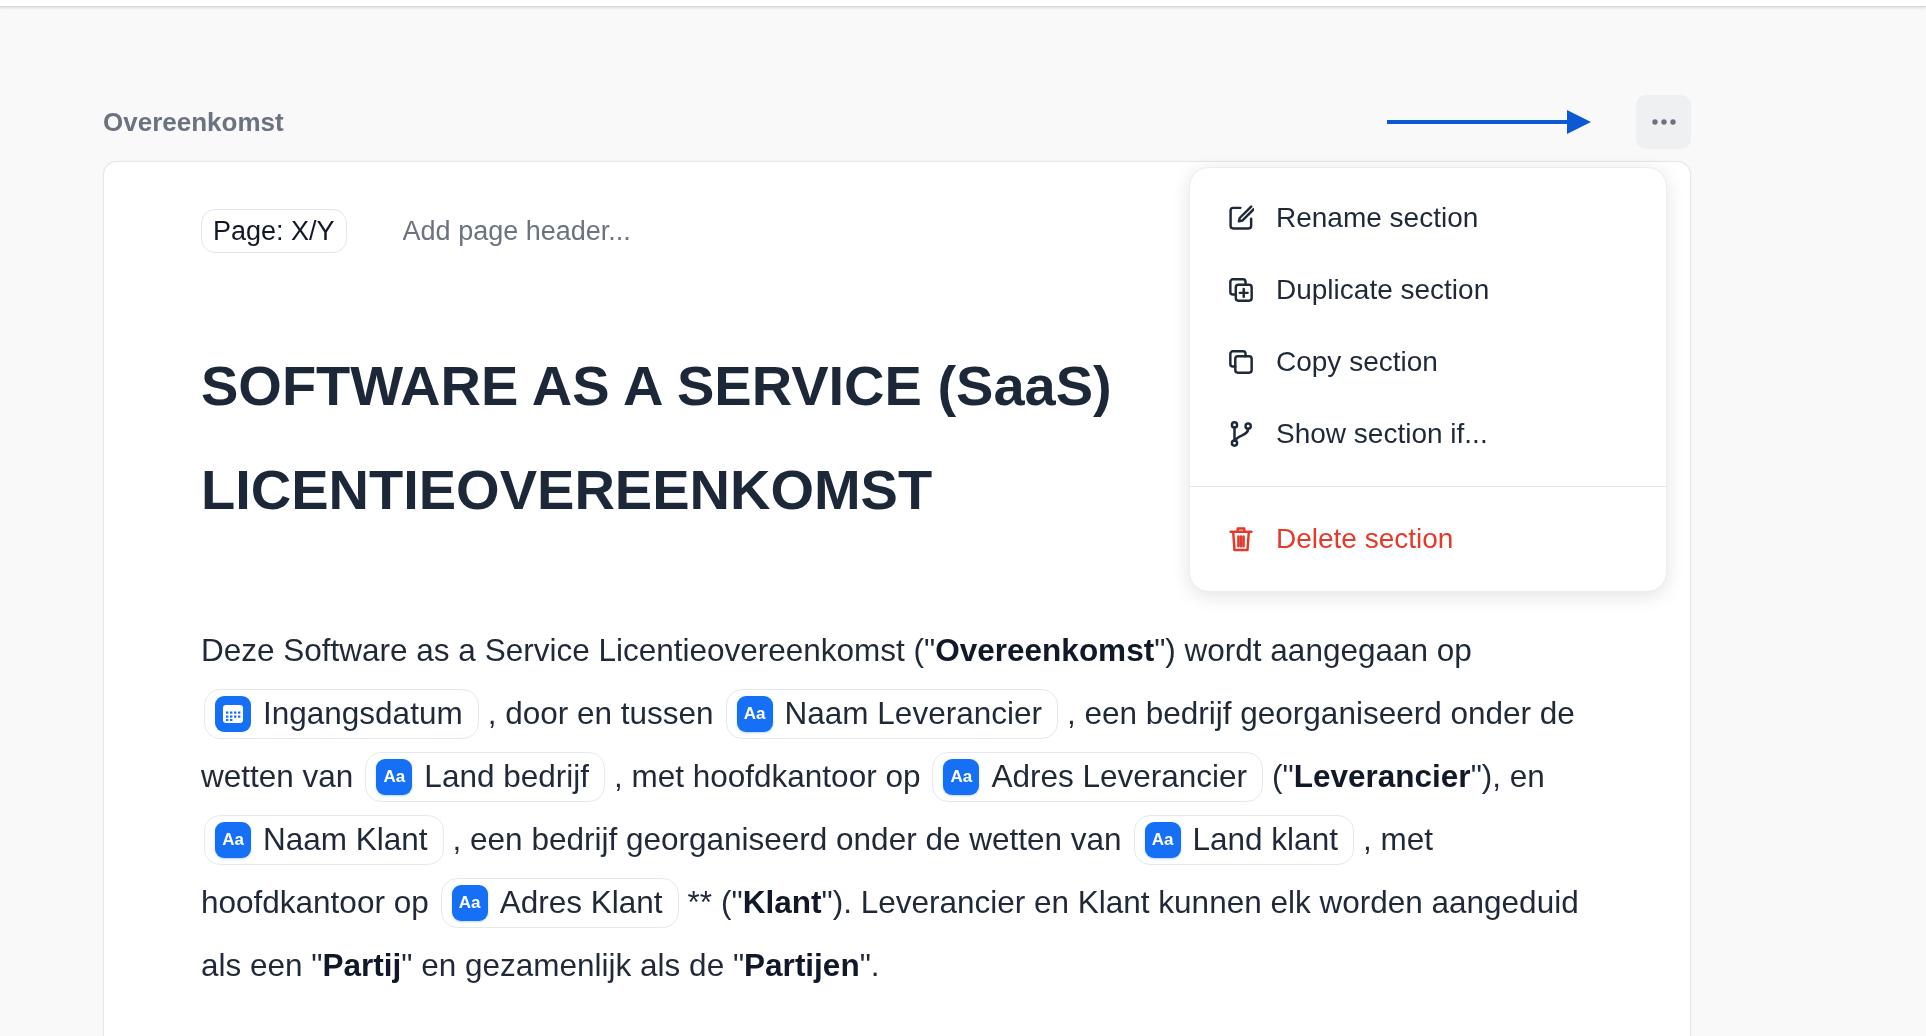 The image size is (1926, 1036). I want to click on menu-item: Duplicate section, so click(1428, 290).